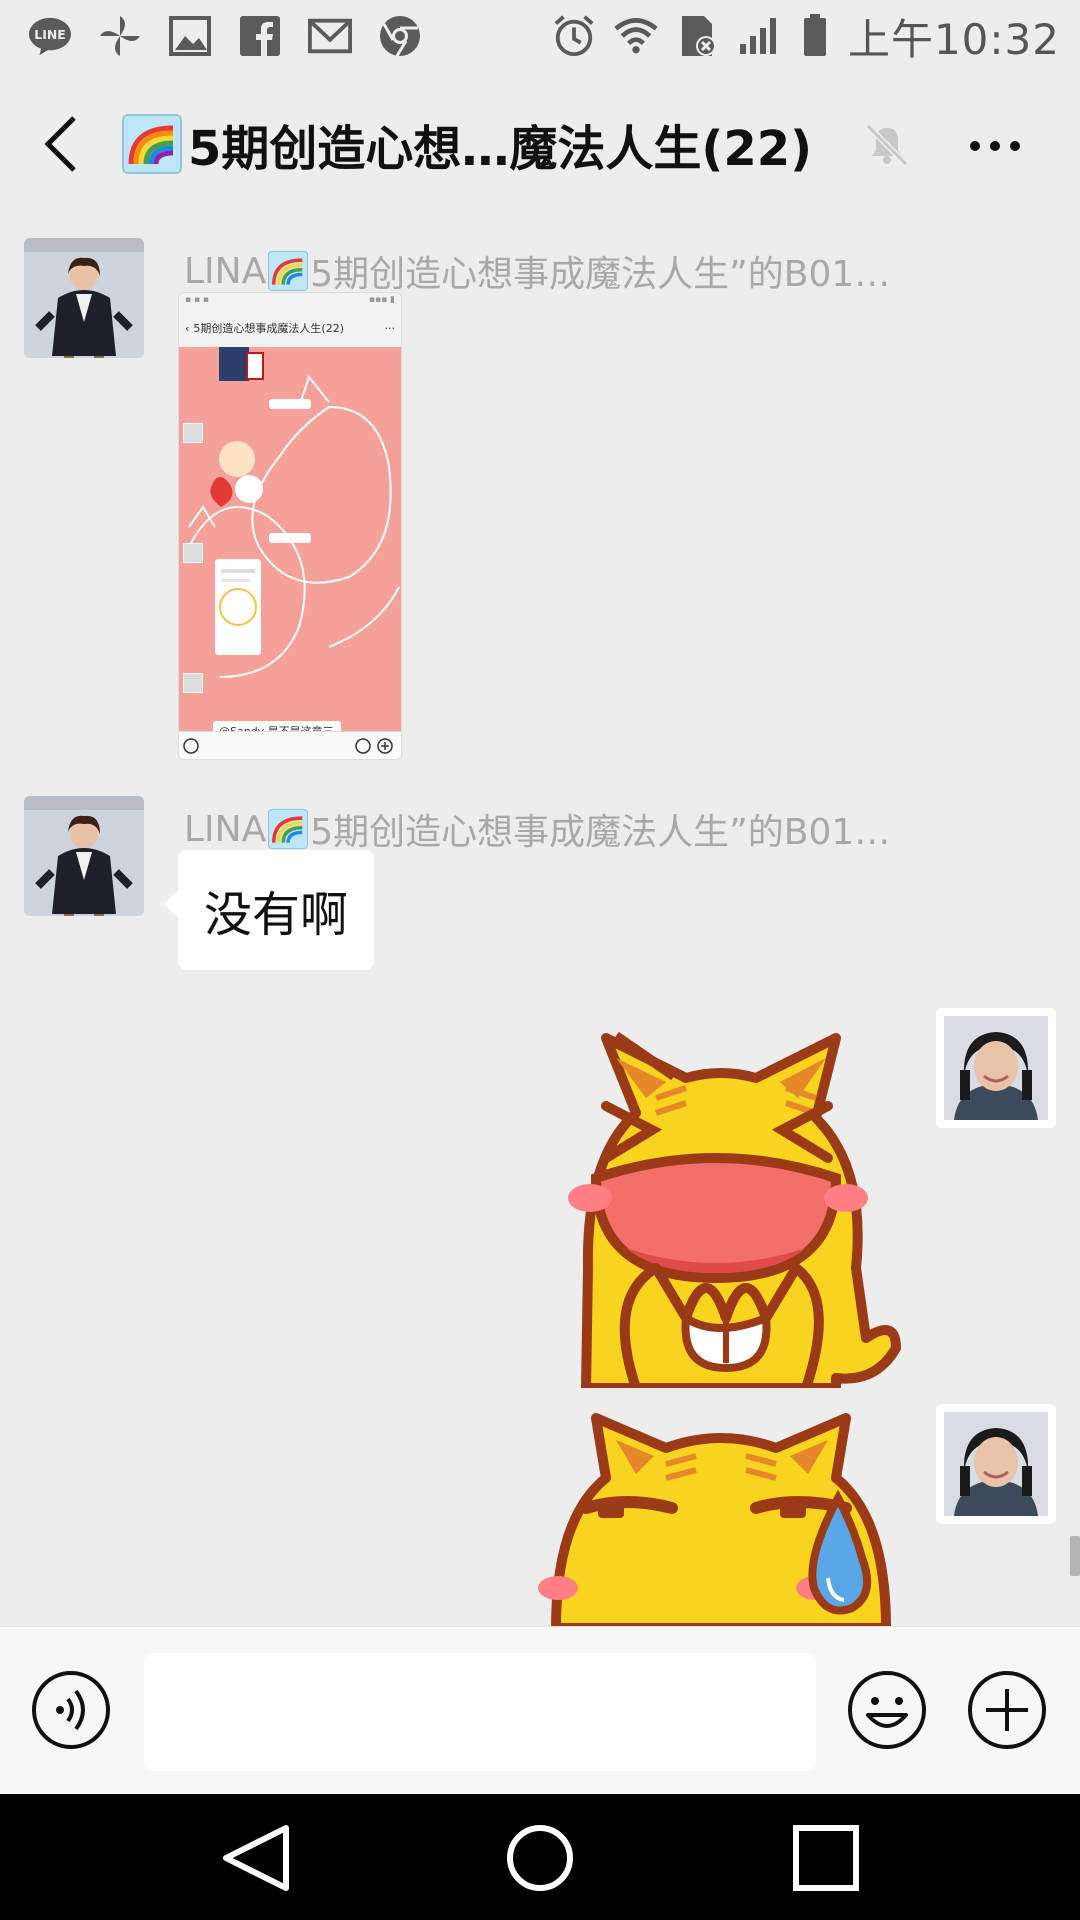 The height and width of the screenshot is (1920, 1080). Describe the element at coordinates (540, 36) in the screenshot. I see `status-bar: LINE 上午10:32` at that location.